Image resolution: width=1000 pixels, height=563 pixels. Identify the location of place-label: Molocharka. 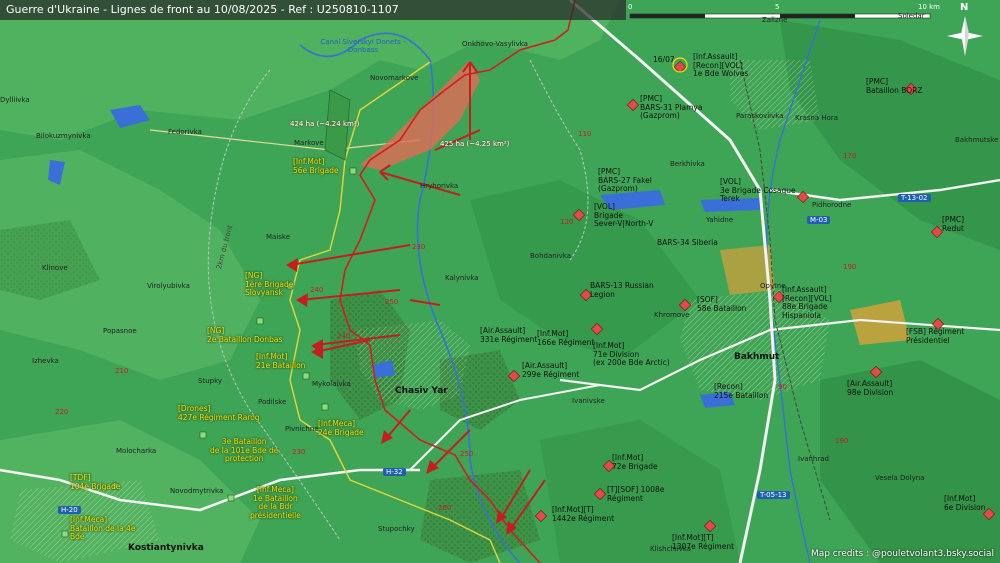
(136, 451).